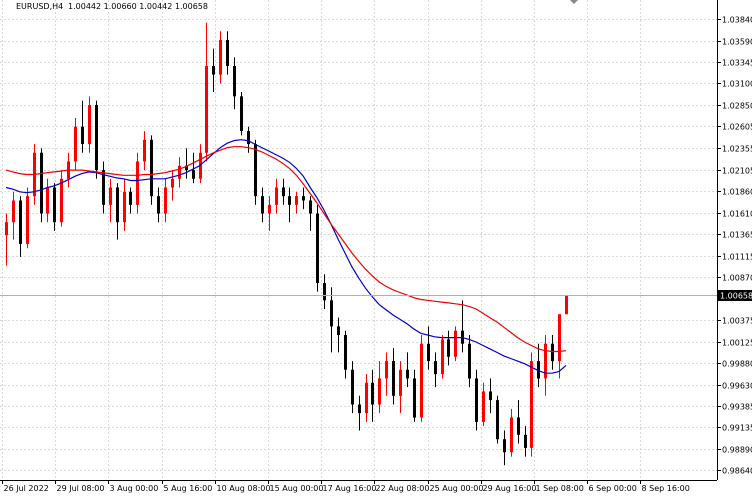  I want to click on y-tick-label: 1.03345, so click(737, 63).